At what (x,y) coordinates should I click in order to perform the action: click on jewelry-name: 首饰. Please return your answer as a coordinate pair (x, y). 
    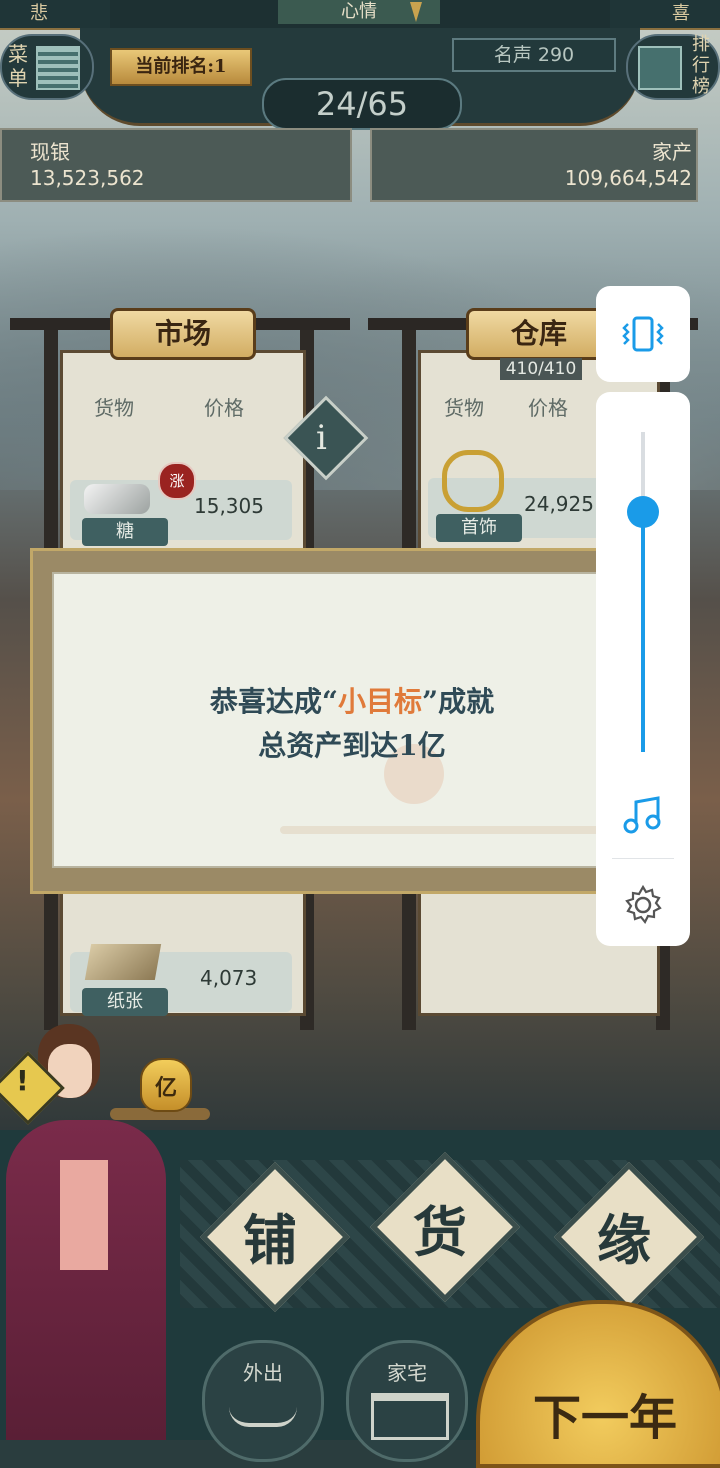
    Looking at the image, I should click on (479, 528).